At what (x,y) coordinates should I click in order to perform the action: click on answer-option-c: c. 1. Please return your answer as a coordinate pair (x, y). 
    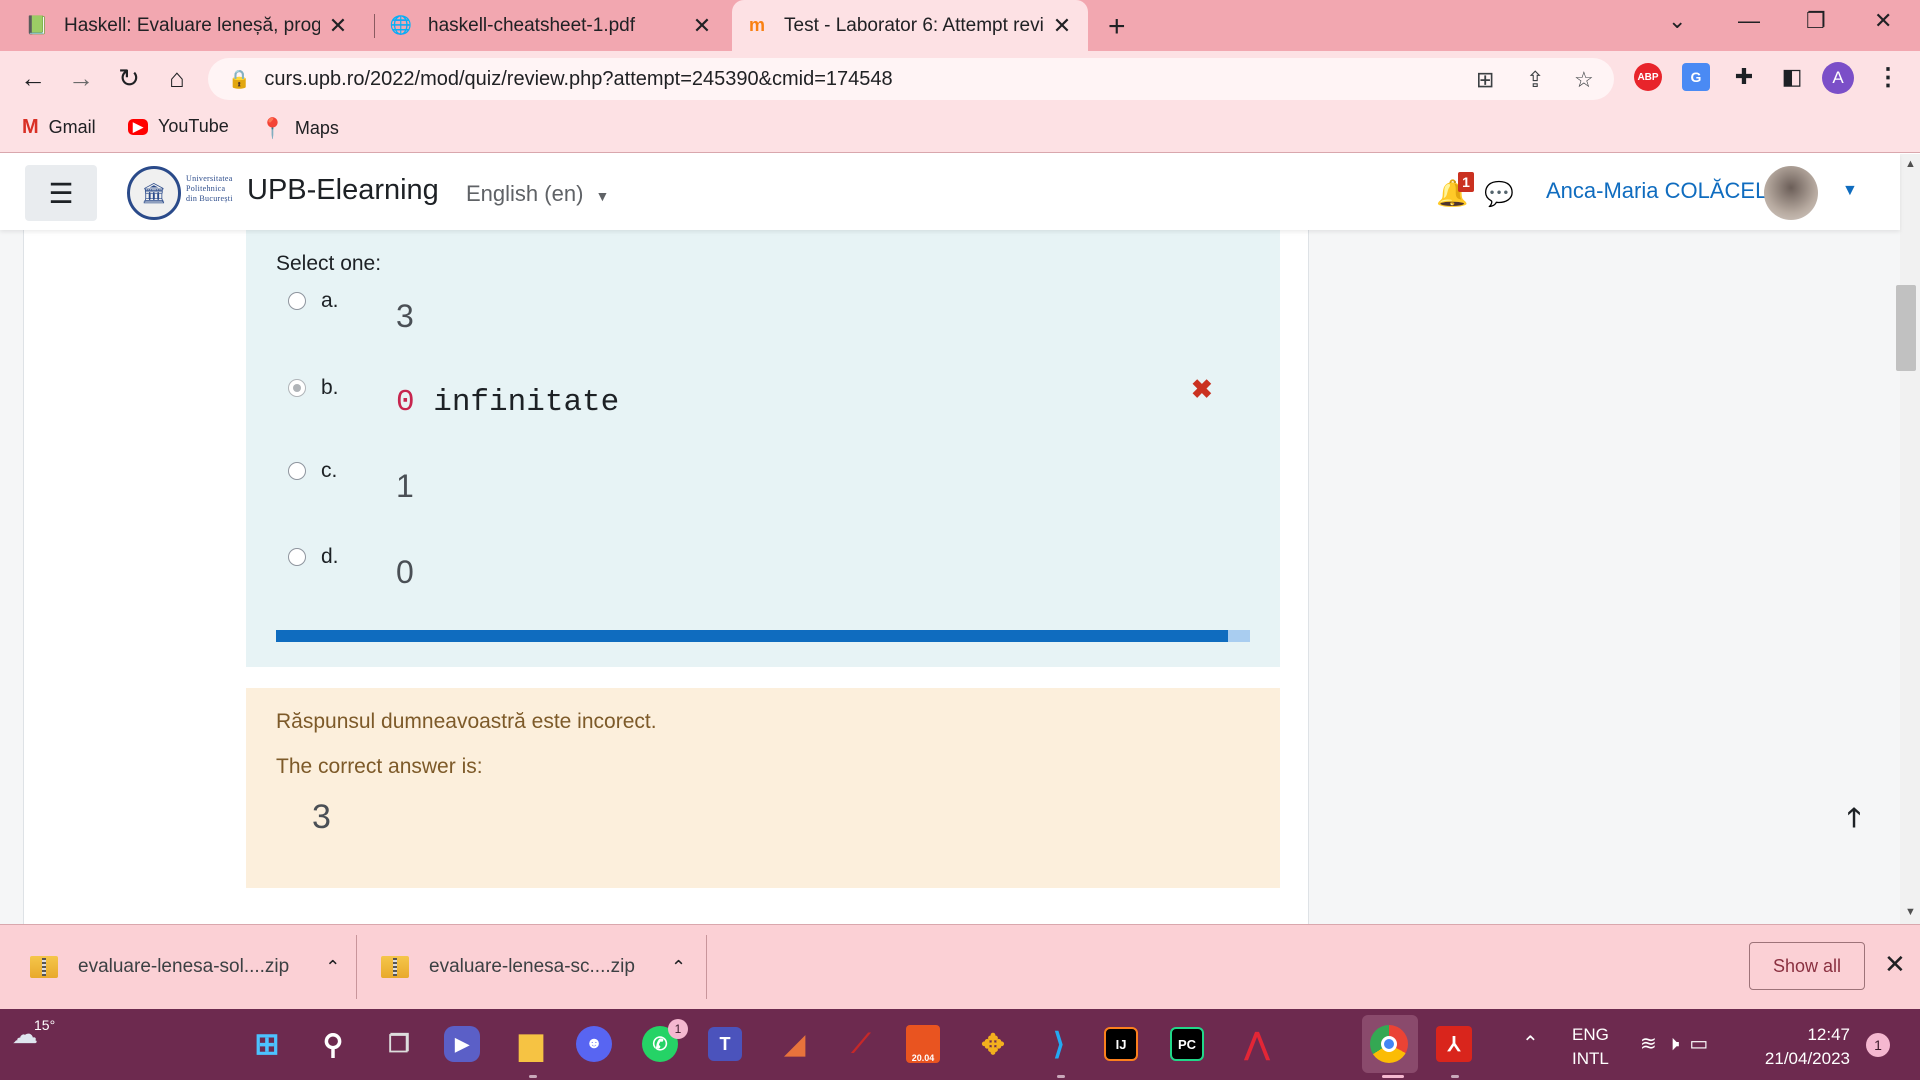
    Looking at the image, I should click on (763, 489).